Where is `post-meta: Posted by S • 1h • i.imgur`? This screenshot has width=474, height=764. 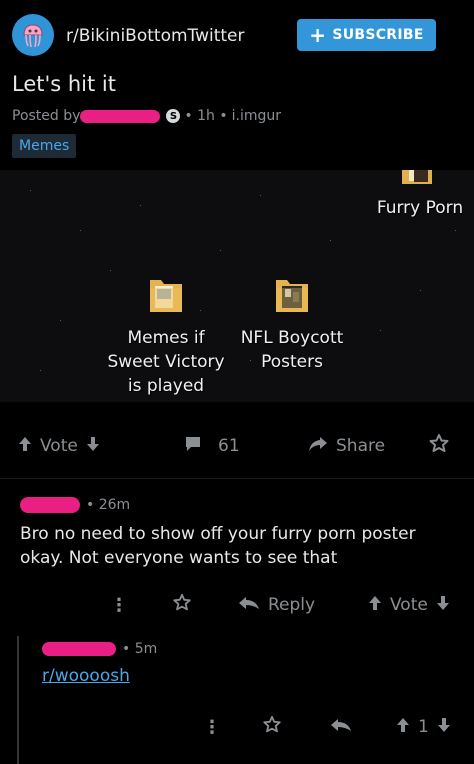
post-meta: Posted by S • 1h • i.imgur is located at coordinates (146, 116).